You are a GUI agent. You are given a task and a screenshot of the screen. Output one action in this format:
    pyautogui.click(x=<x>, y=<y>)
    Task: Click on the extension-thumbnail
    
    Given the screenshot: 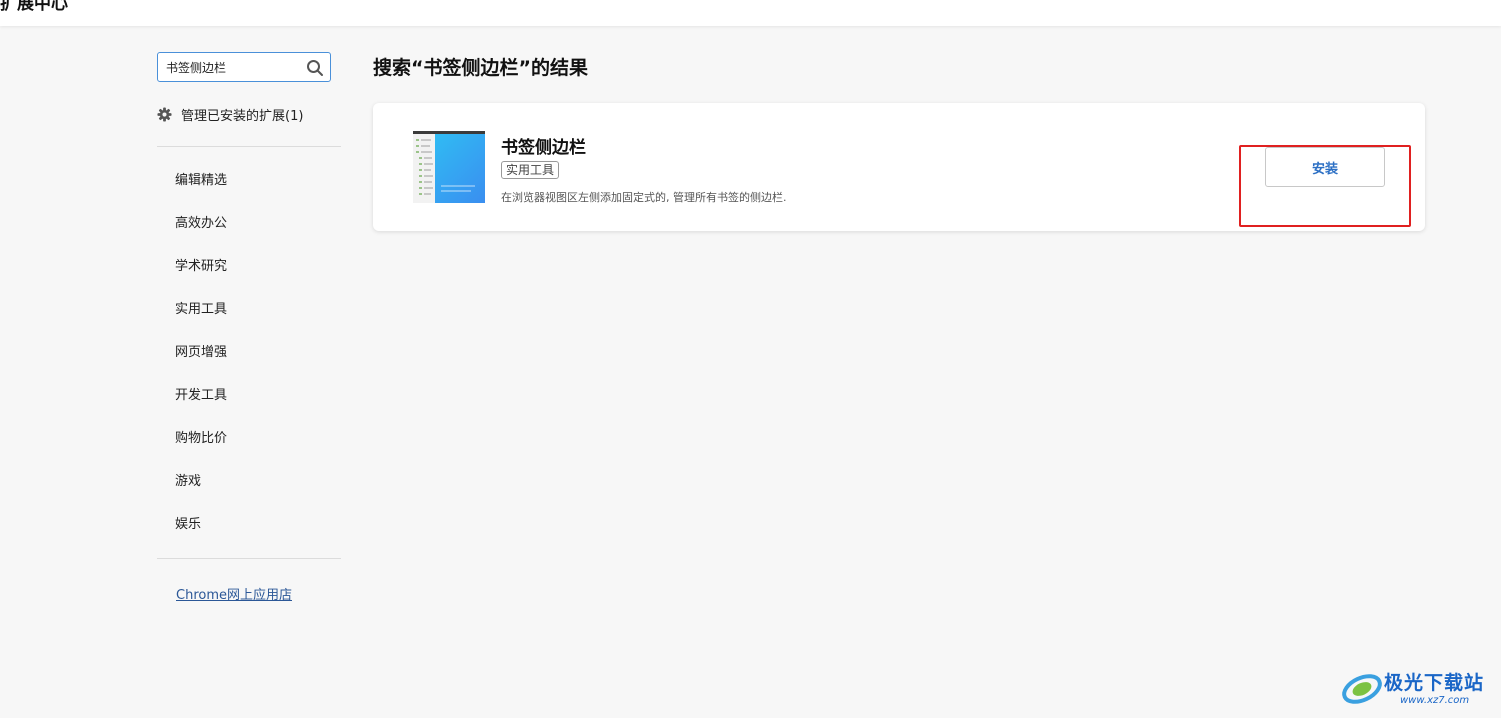 What is the action you would take?
    pyautogui.click(x=449, y=167)
    